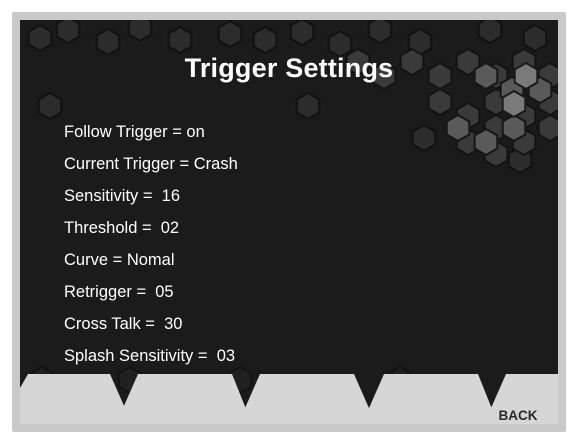 The height and width of the screenshot is (440, 576). Describe the element at coordinates (134, 132) in the screenshot. I see `setting-follow-trigger: Follow Trigger = on` at that location.